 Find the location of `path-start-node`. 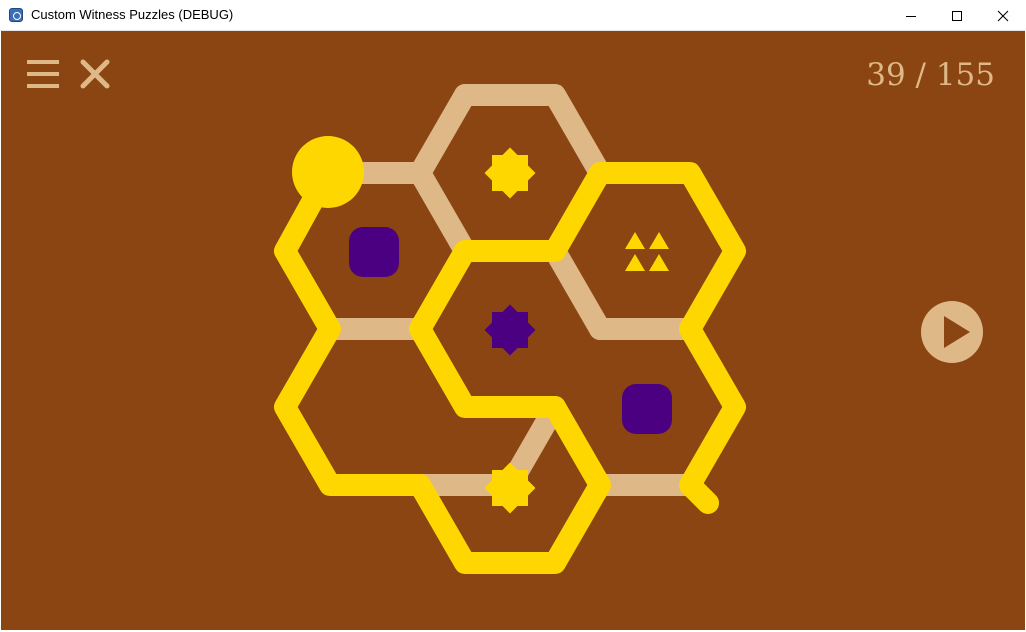

path-start-node is located at coordinates (328, 172).